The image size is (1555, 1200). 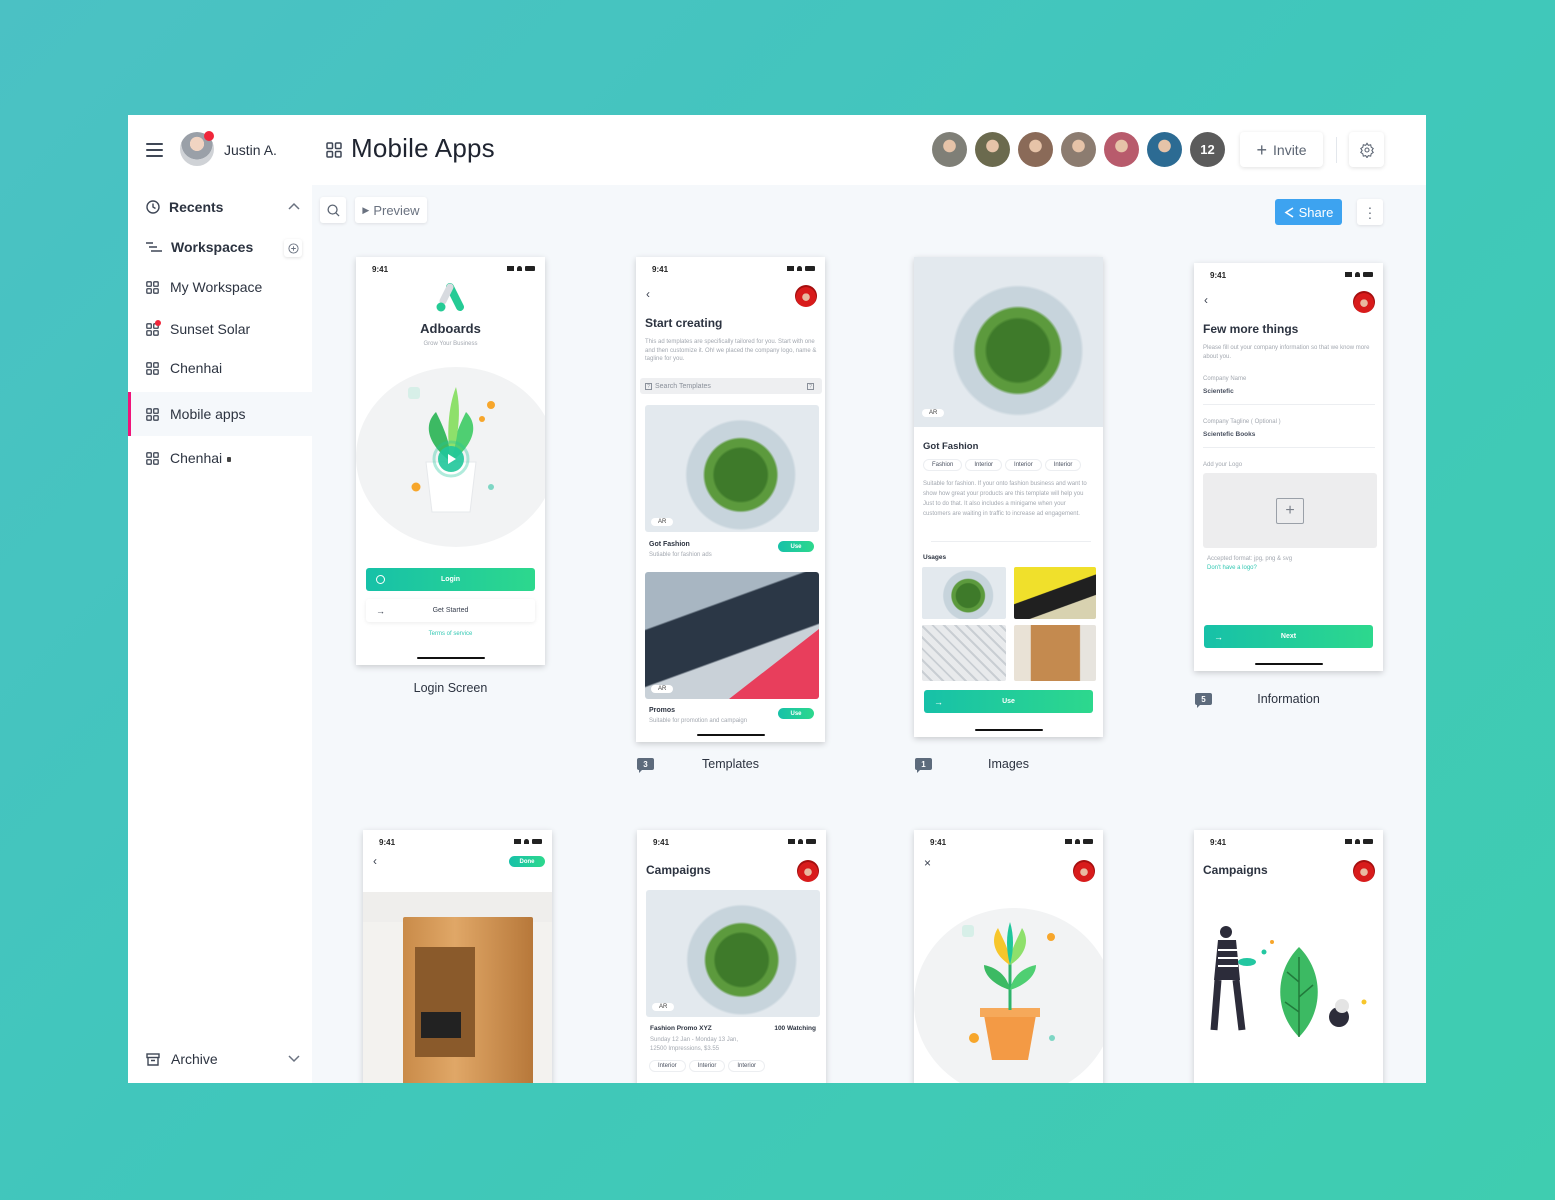 What do you see at coordinates (216, 287) in the screenshot?
I see `sidebar-item-label: My Workspace` at bounding box center [216, 287].